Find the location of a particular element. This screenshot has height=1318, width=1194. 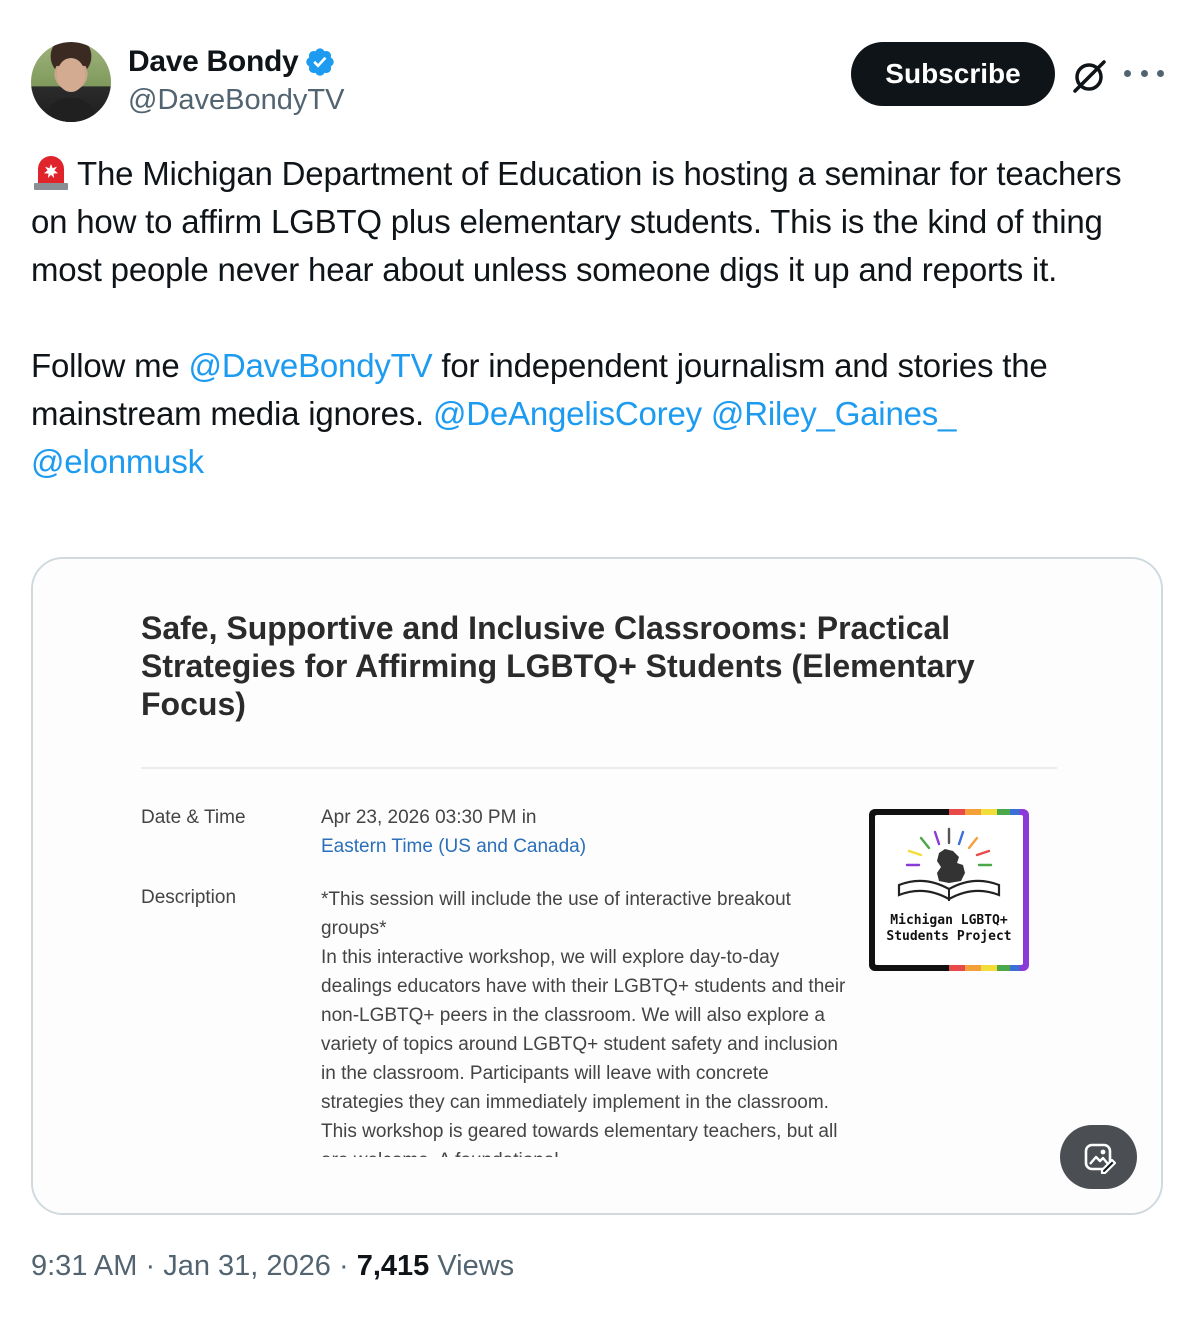

date-time-label: Date & Time is located at coordinates (193, 817).